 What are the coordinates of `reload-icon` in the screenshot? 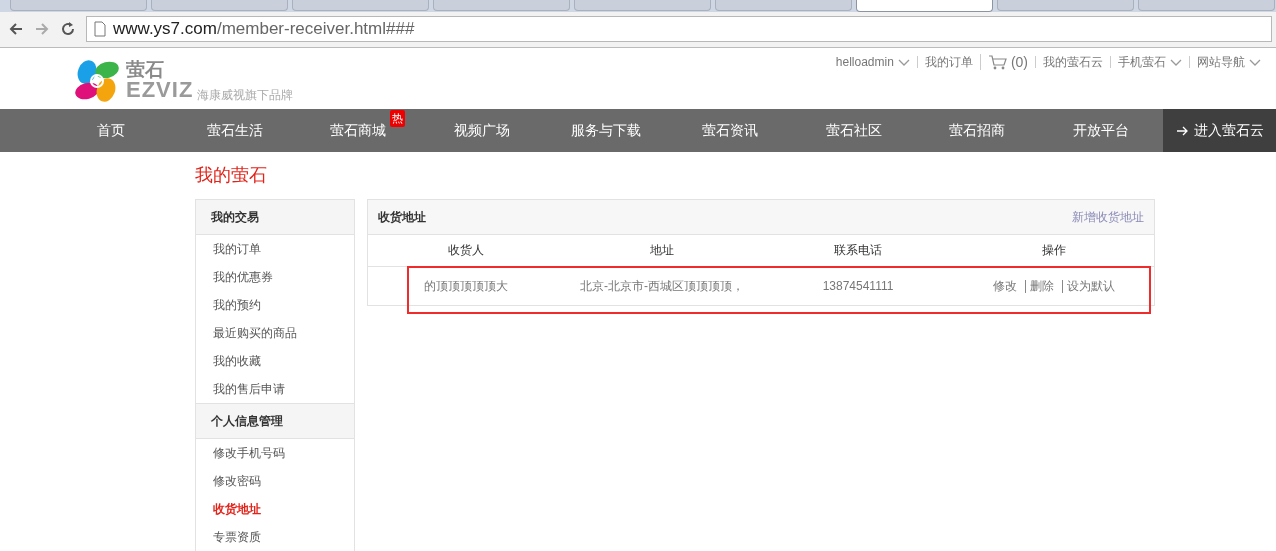 It's located at (68, 29).